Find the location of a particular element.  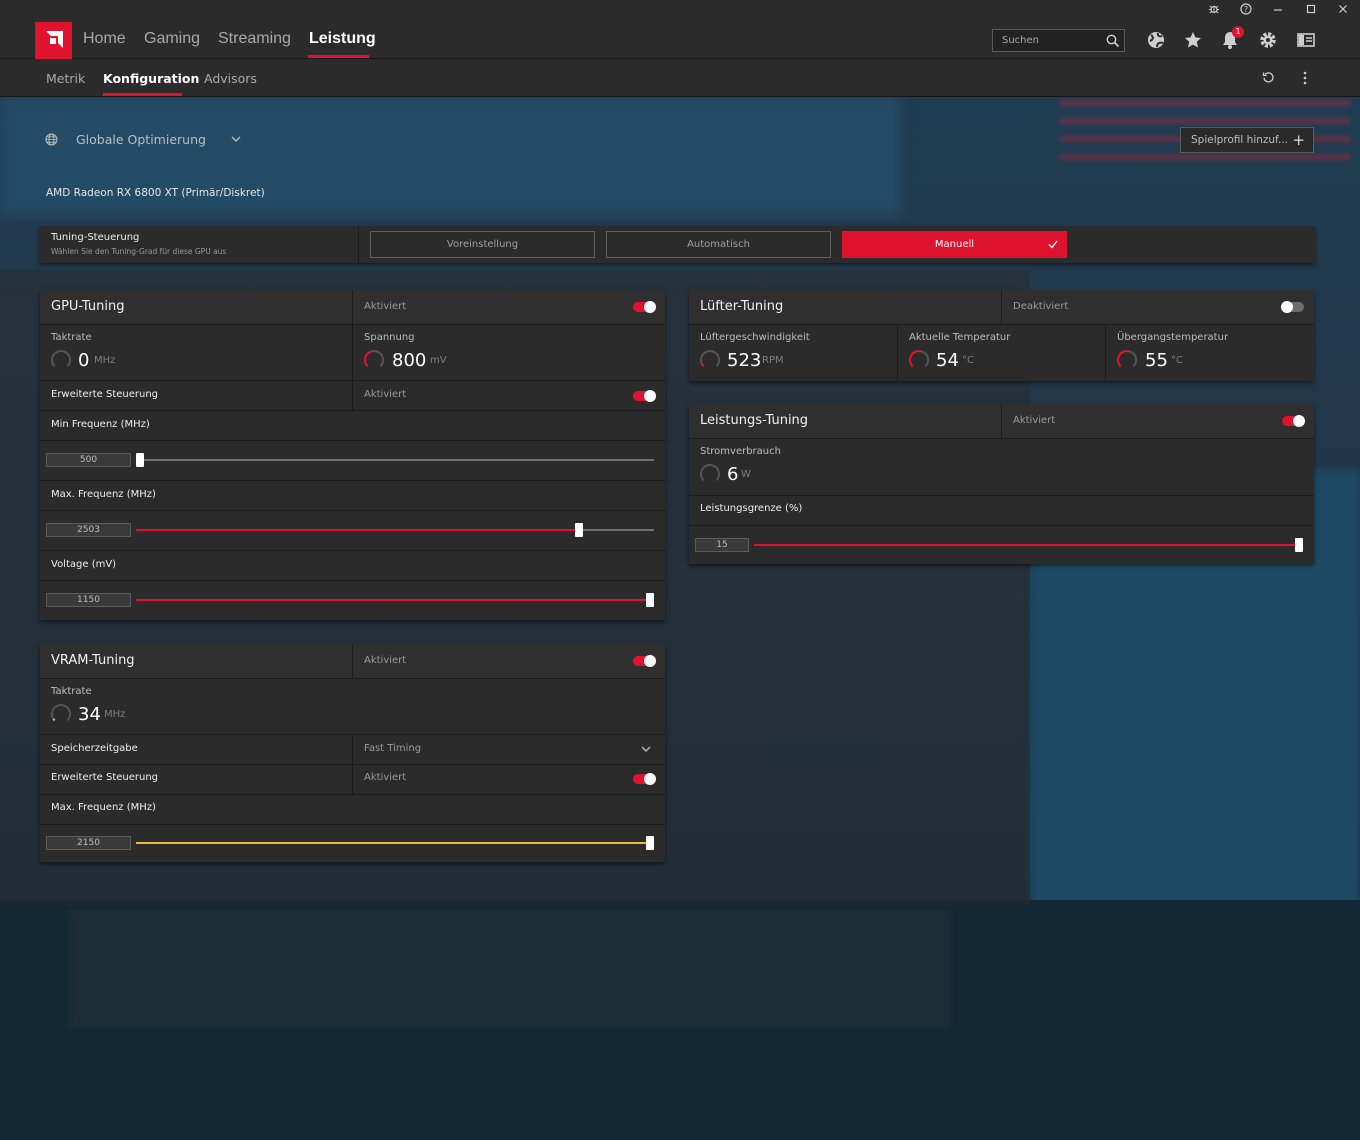

tab-leistung: Leistung is located at coordinates (342, 39).